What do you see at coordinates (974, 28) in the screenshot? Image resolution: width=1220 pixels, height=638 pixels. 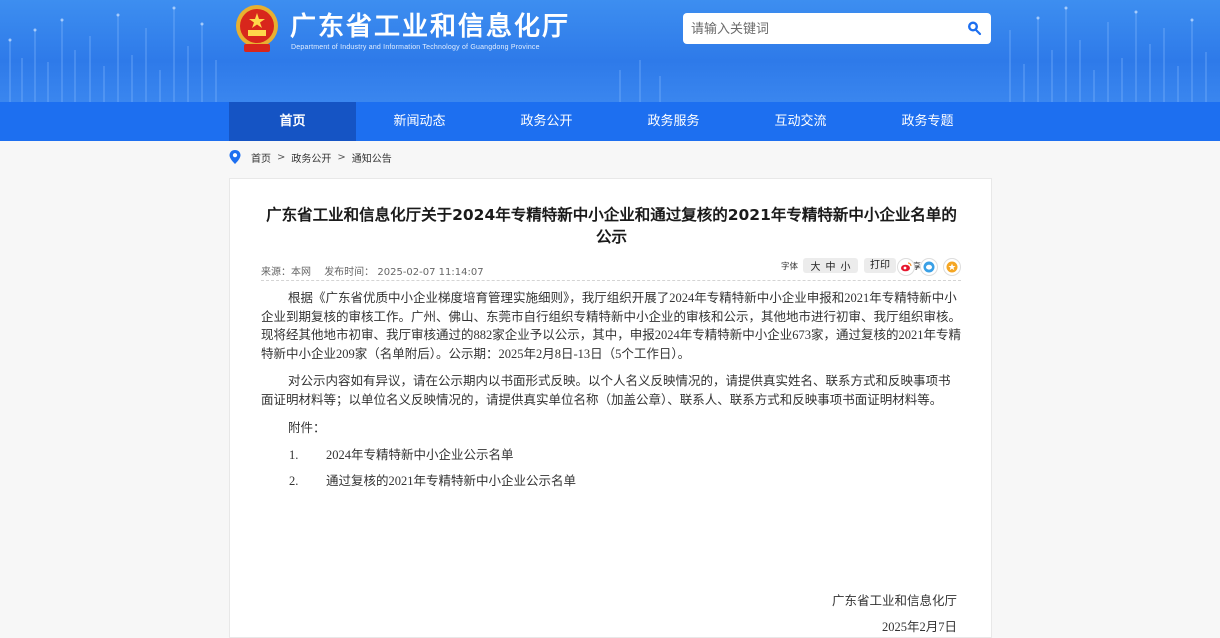 I see `search-icon` at bounding box center [974, 28].